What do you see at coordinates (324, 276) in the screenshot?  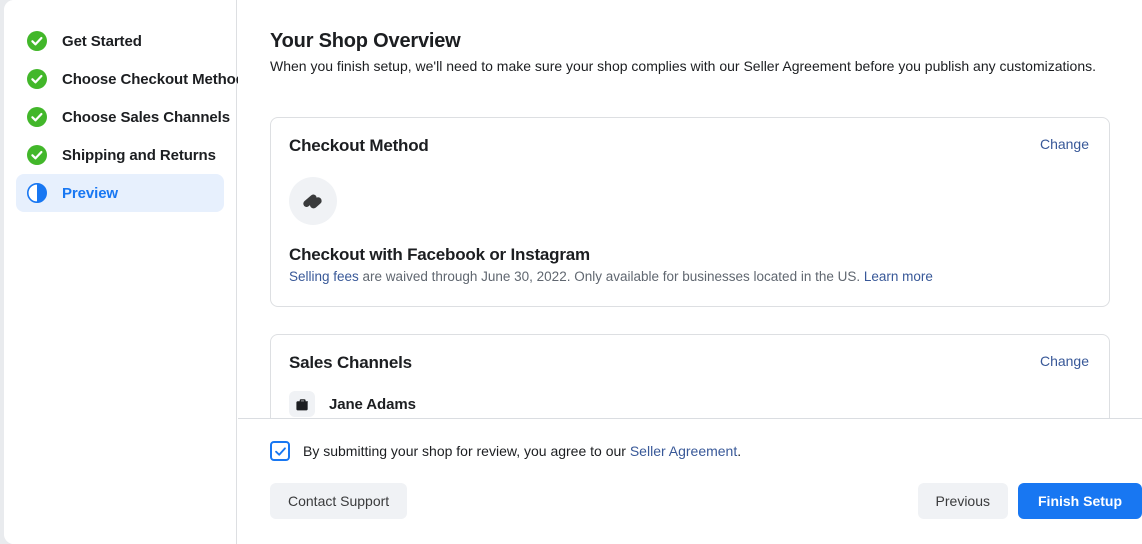 I see `selling-fees-link: Selling fees` at bounding box center [324, 276].